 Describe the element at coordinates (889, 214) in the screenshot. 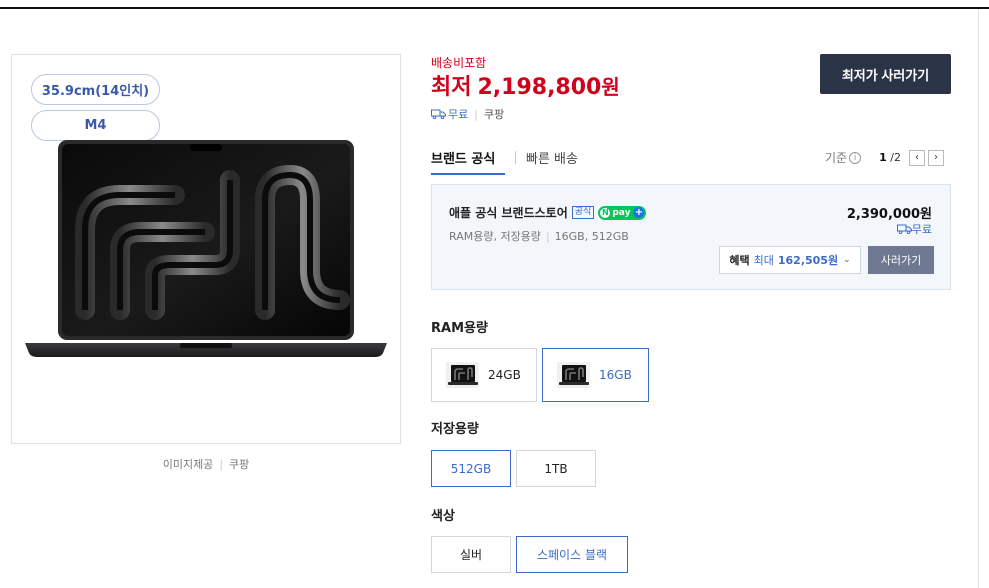

I see `store-price: 2,390,000원` at that location.